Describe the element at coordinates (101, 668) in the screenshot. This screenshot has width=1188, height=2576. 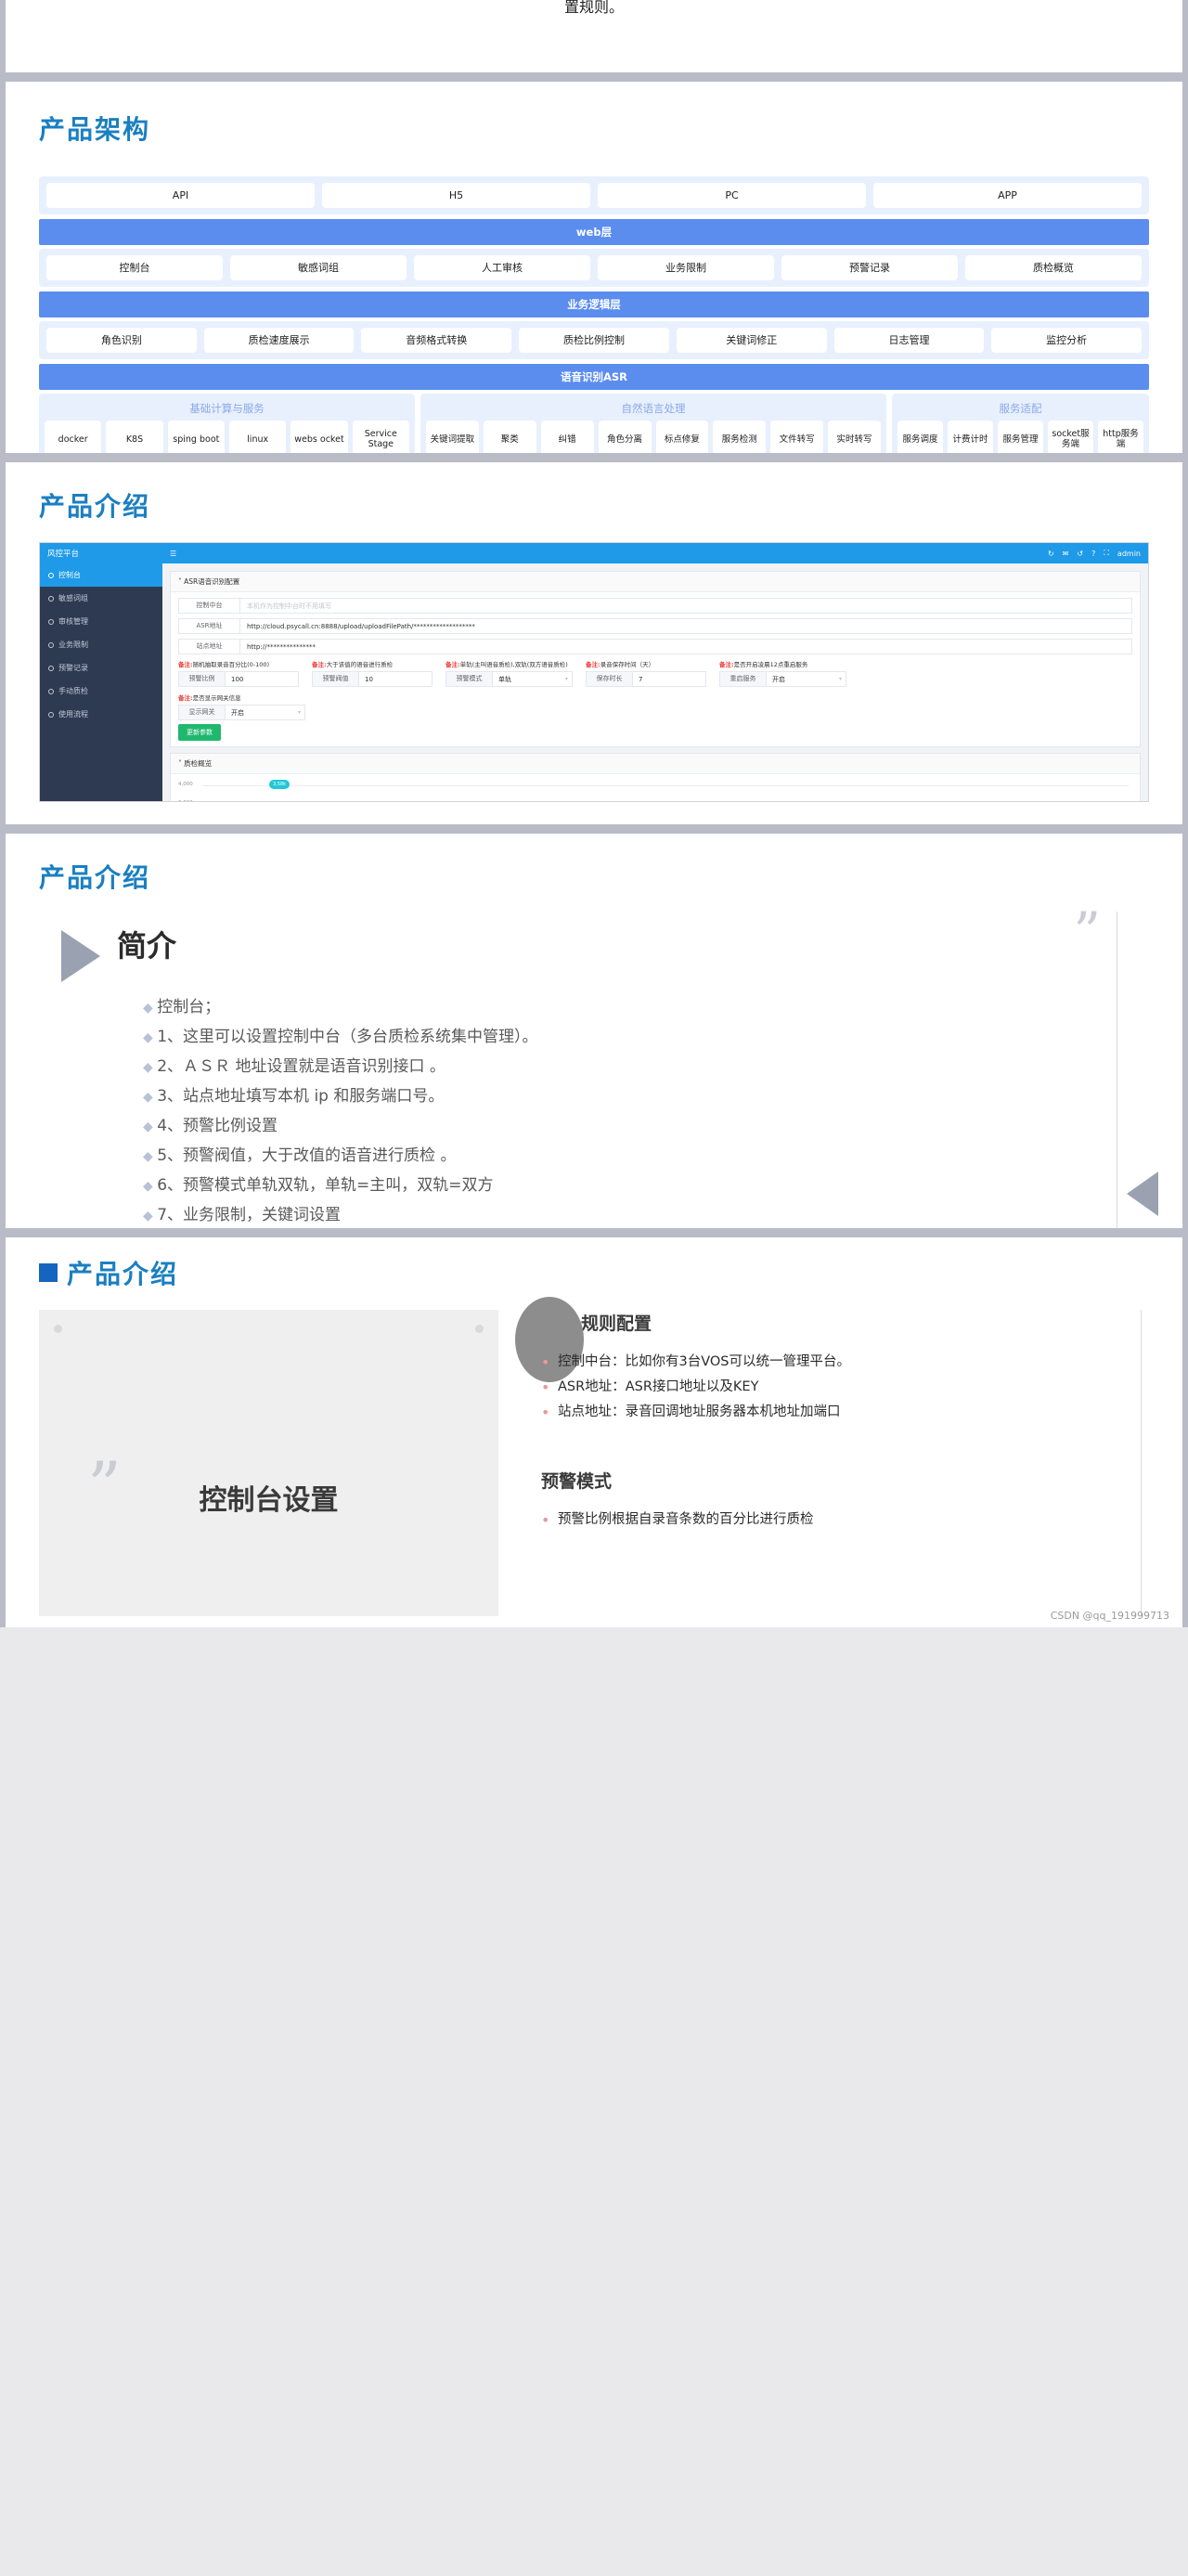
I see `sidebar-item-alert-records: 预警记录` at that location.